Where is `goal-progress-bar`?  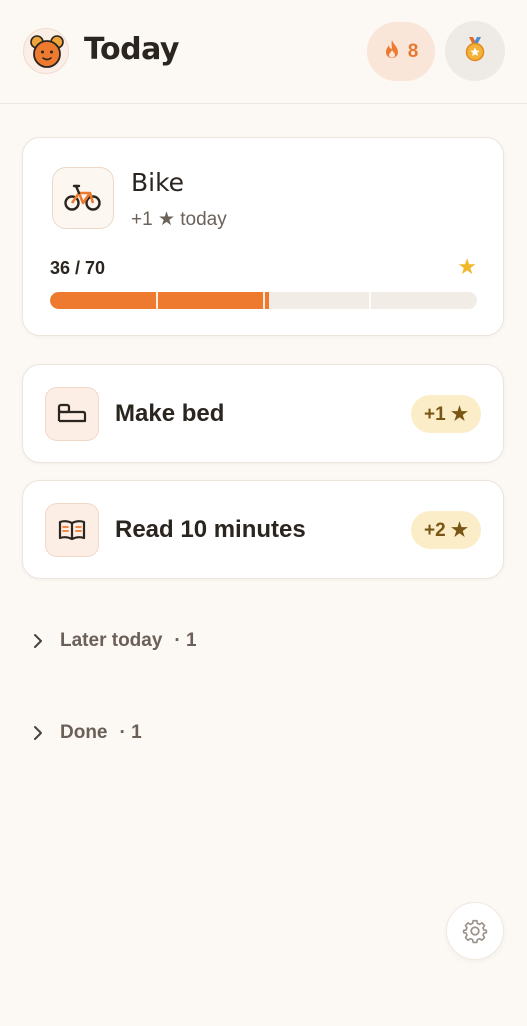
goal-progress-bar is located at coordinates (263, 300).